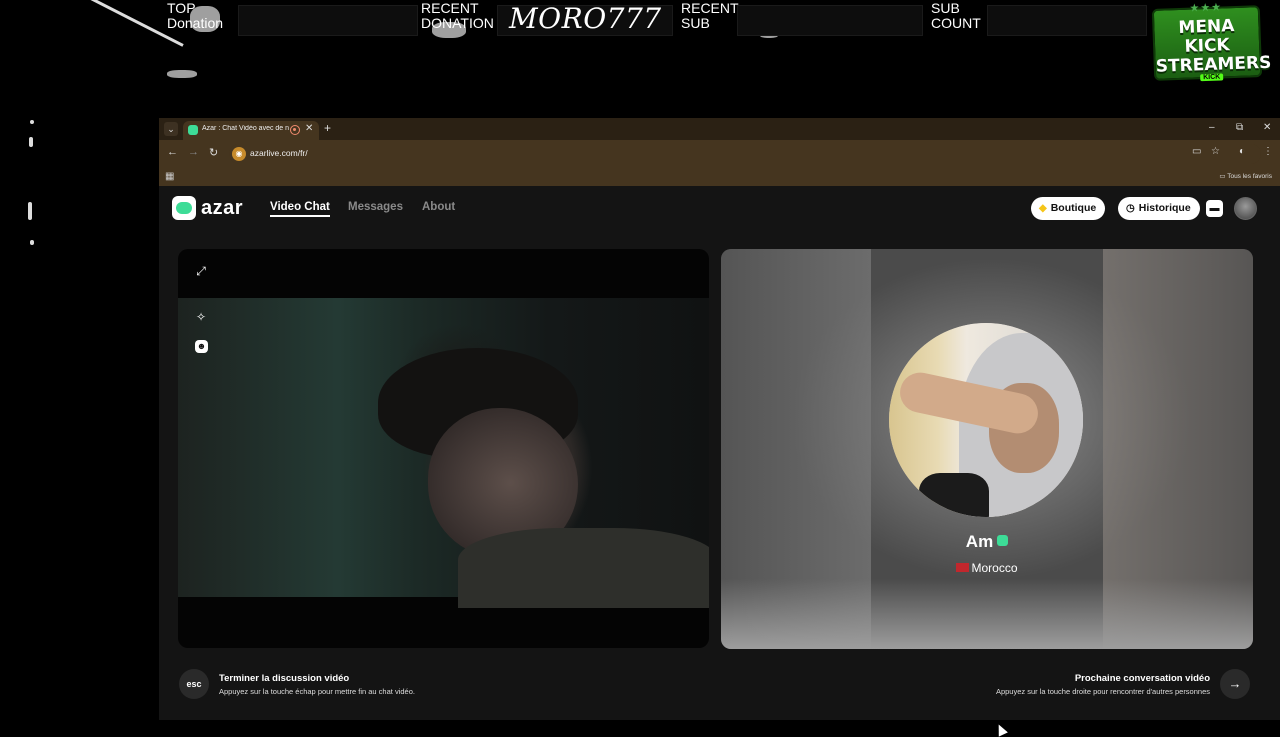 This screenshot has width=1280, height=737. I want to click on mena-kick-streamers-logo: ★★★ MENA KICK STREAMERS KICK, so click(1211, 41).